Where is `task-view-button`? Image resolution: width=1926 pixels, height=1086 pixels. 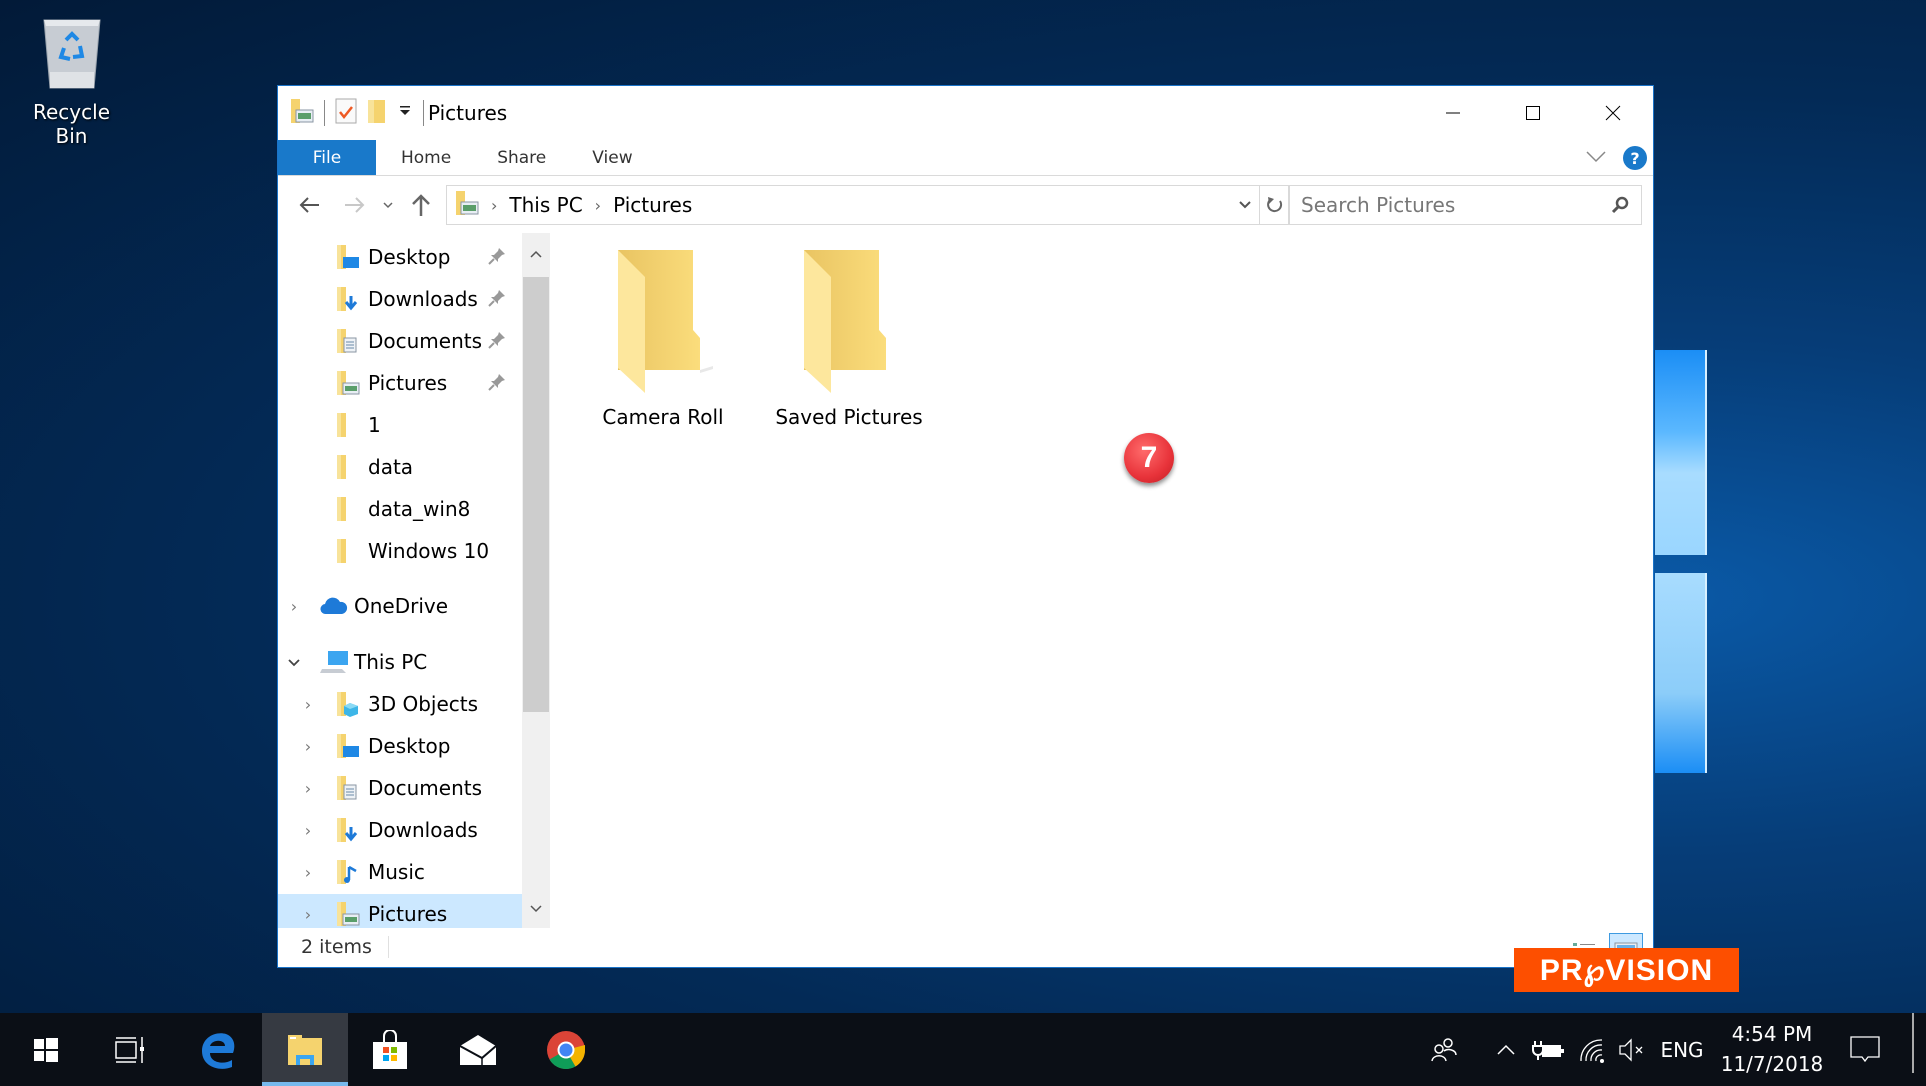 task-view-button is located at coordinates (130, 1049).